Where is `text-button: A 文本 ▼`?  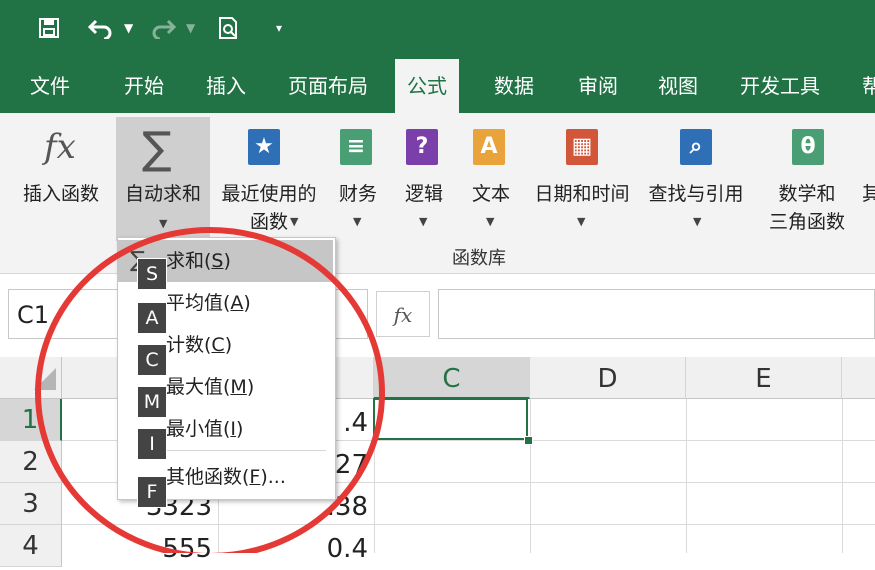
text-button: A 文本 ▼ is located at coordinates (491, 188).